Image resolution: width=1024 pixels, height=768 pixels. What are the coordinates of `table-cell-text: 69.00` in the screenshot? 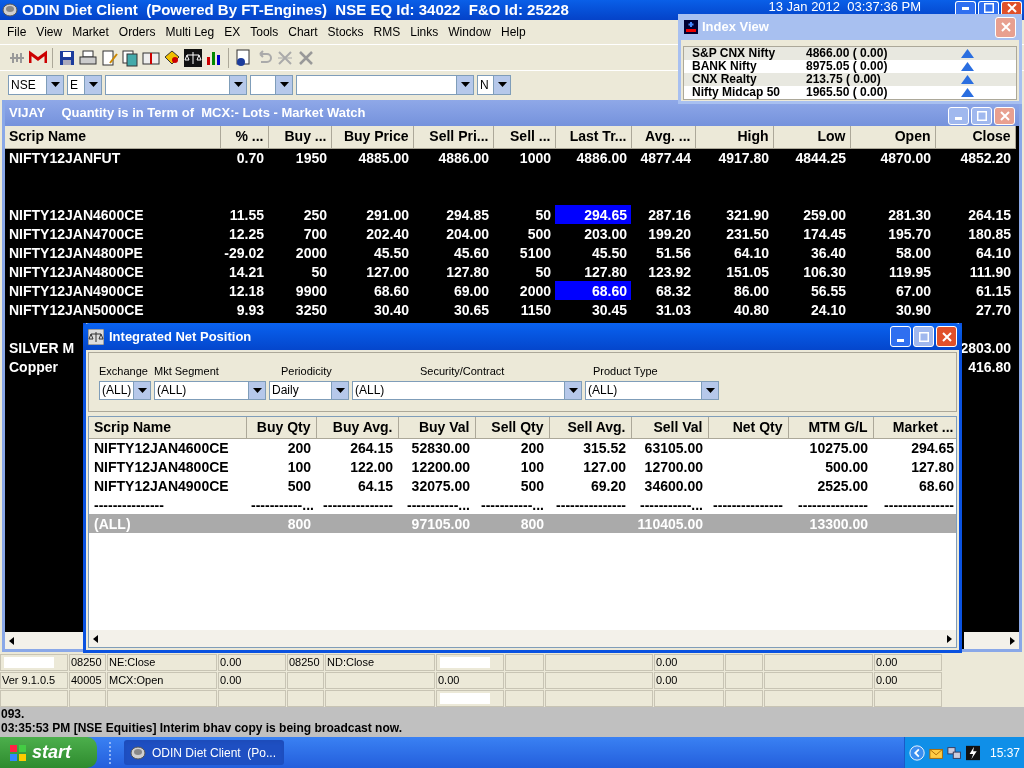 It's located at (471, 290).